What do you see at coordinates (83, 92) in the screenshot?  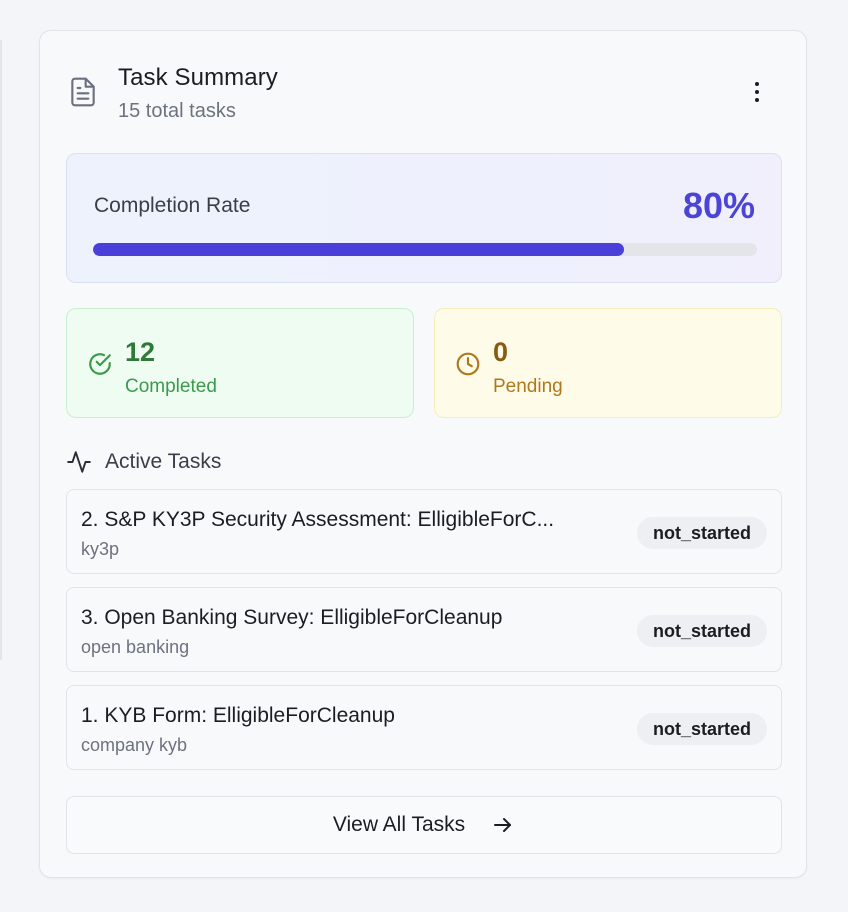 I see `file-text-icon` at bounding box center [83, 92].